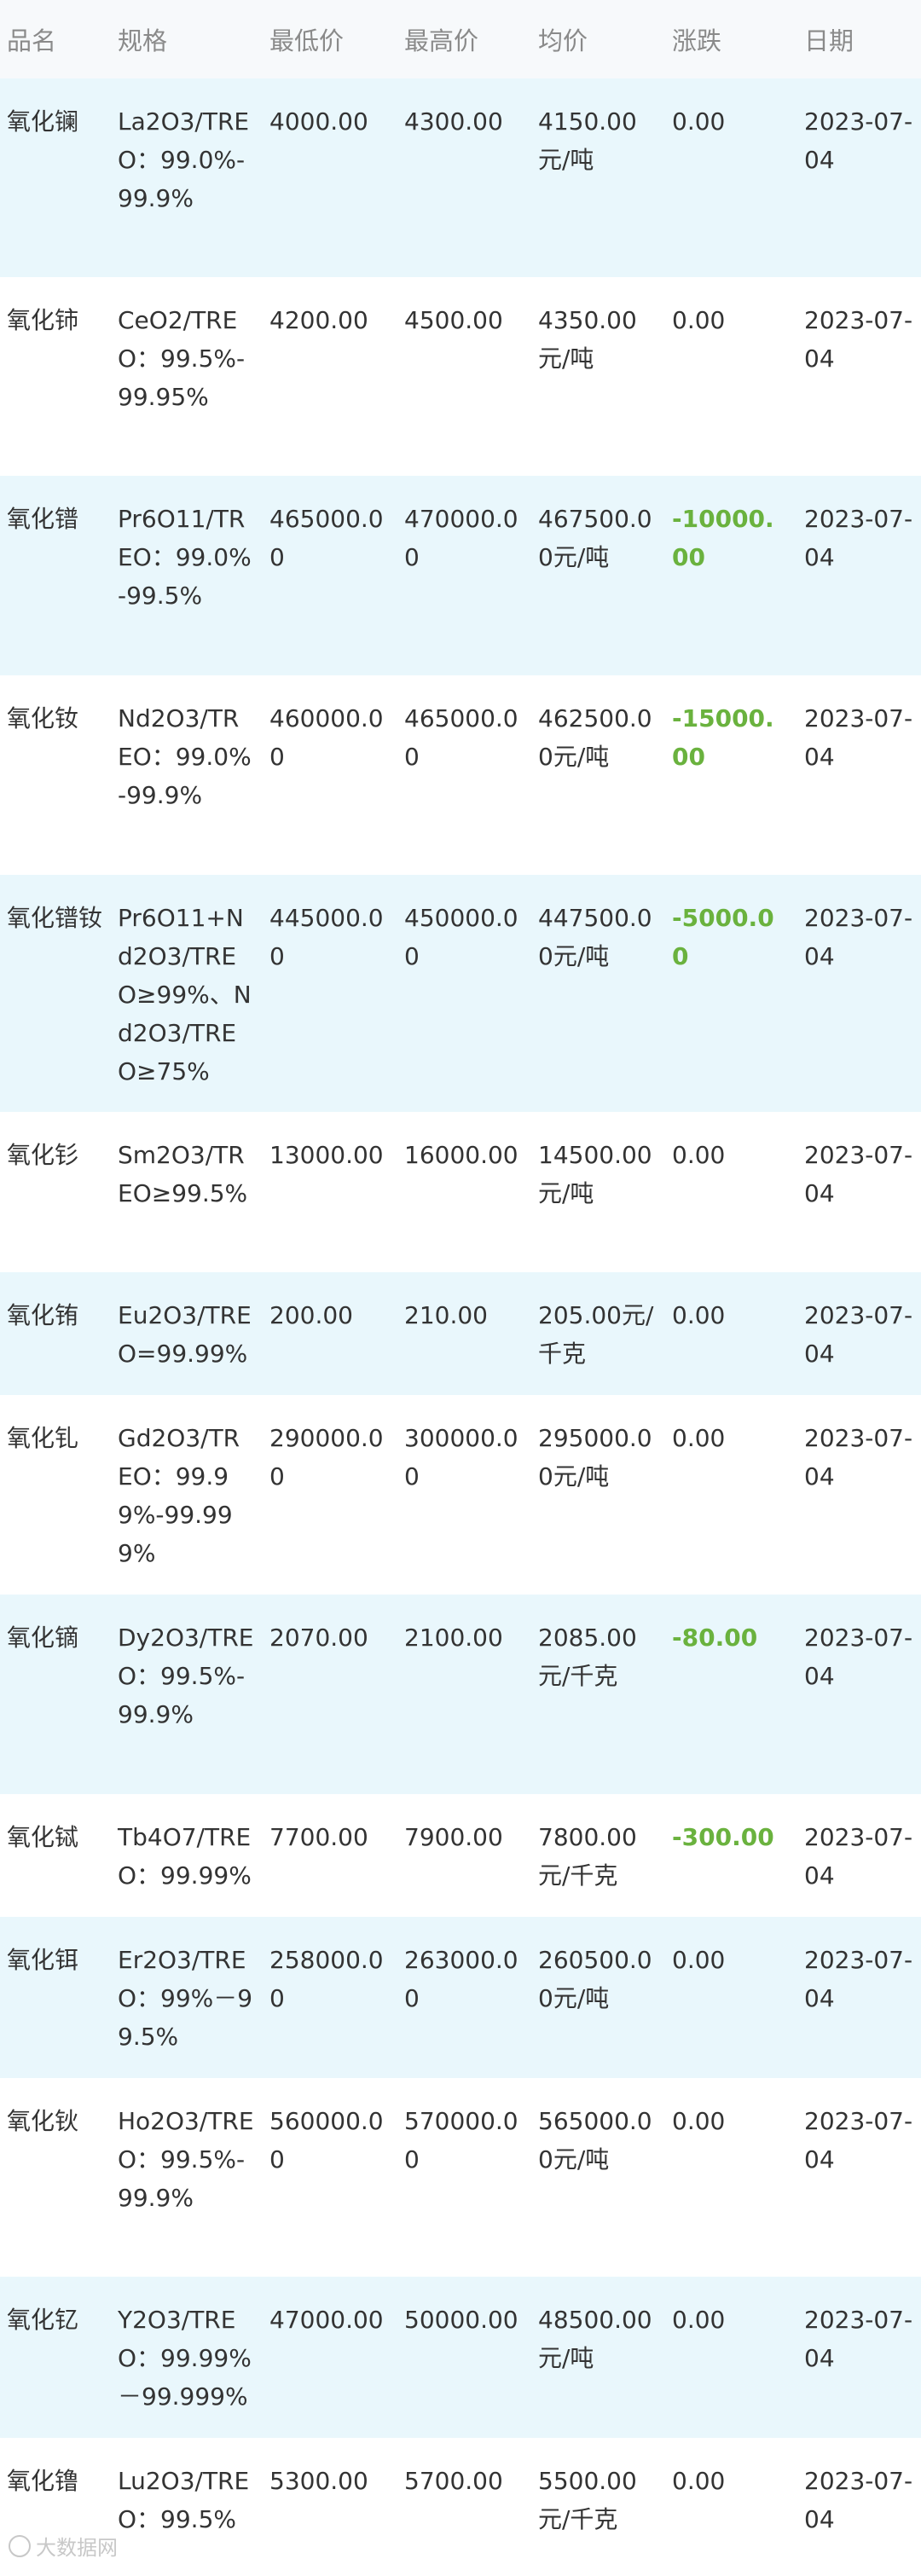  What do you see at coordinates (43, 718) in the screenshot?
I see `cell-name: 氧化钕` at bounding box center [43, 718].